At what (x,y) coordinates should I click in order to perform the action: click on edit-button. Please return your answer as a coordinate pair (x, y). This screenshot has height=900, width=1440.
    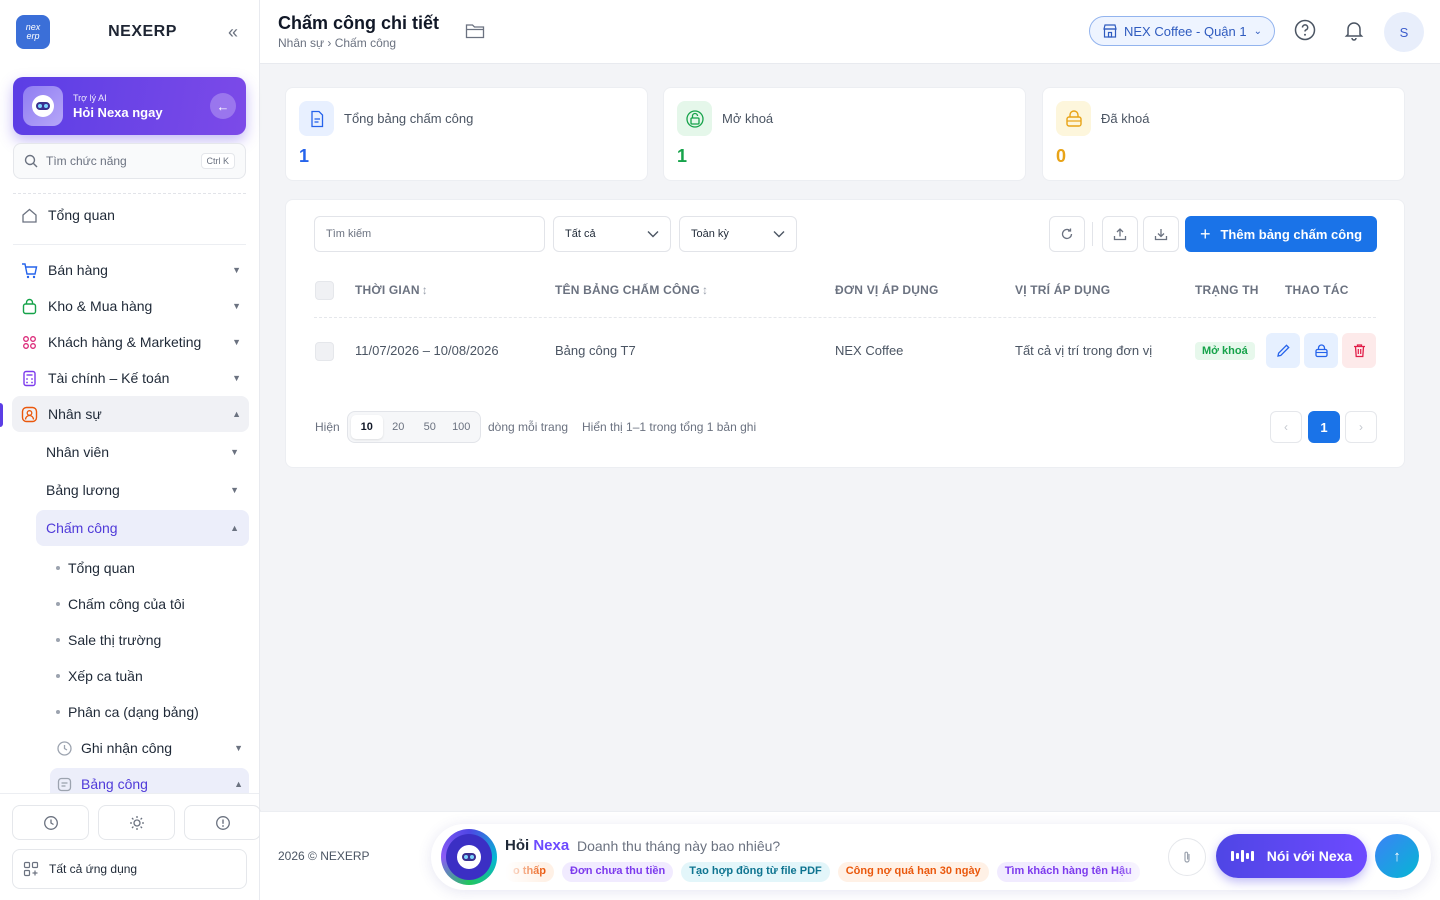
    Looking at the image, I should click on (1283, 350).